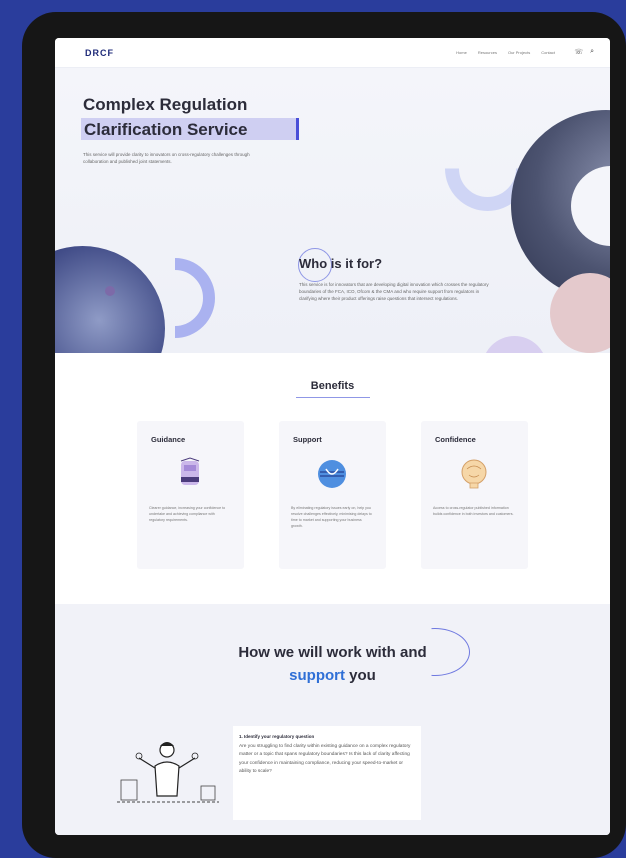 The width and height of the screenshot is (626, 858). Describe the element at coordinates (277, 736) in the screenshot. I see `step-title: 1. Identify your regulatory question` at that location.